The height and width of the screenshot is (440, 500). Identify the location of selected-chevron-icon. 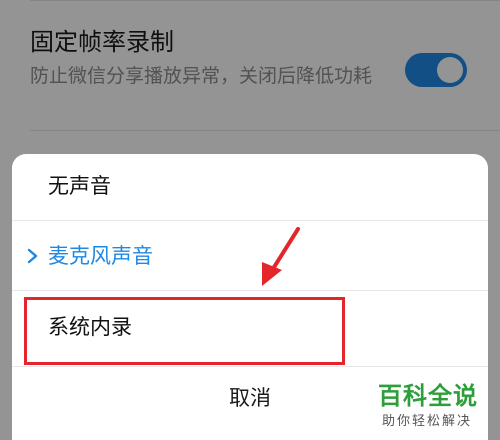
(32, 256).